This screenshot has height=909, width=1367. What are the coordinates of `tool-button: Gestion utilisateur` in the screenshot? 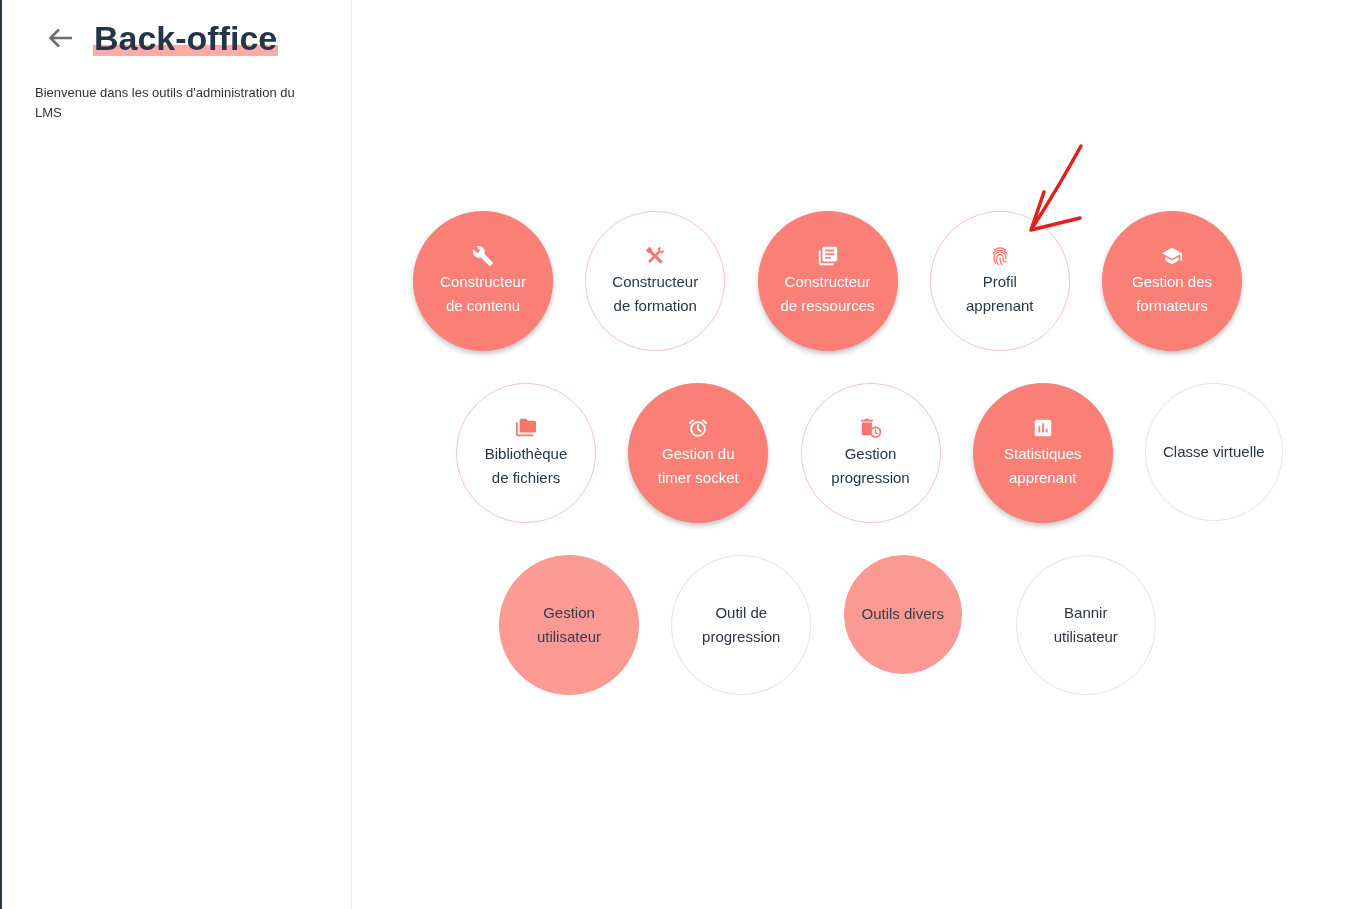 It's located at (569, 625).